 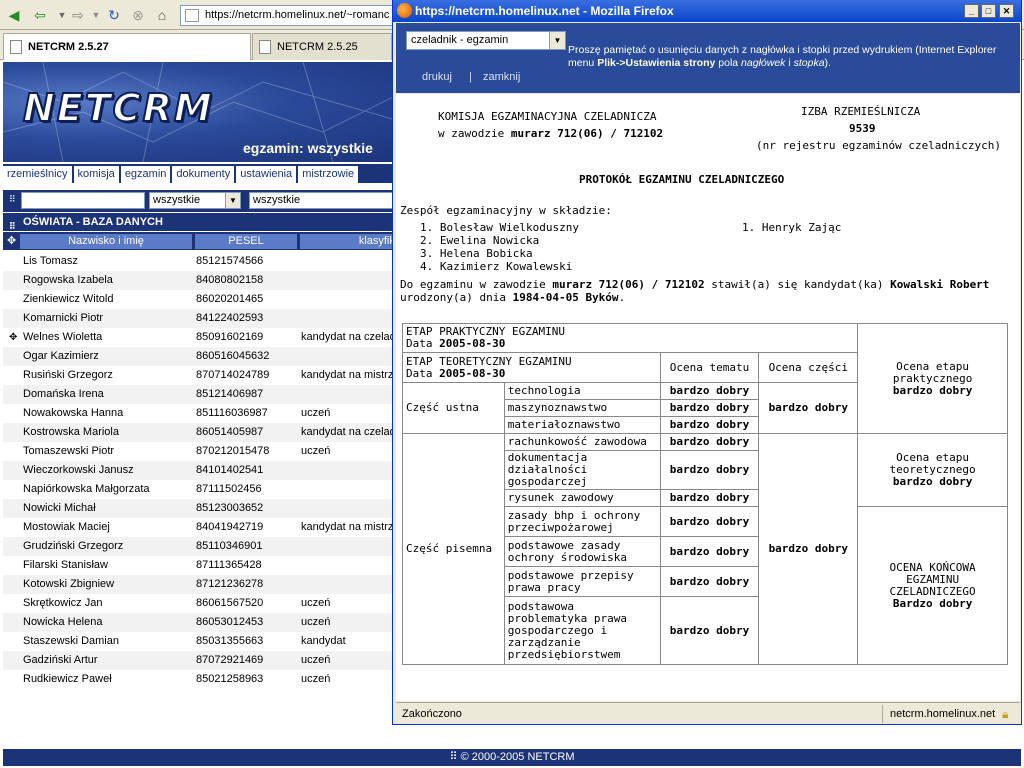 I want to click on home-icon: ⌂, so click(x=162, y=15).